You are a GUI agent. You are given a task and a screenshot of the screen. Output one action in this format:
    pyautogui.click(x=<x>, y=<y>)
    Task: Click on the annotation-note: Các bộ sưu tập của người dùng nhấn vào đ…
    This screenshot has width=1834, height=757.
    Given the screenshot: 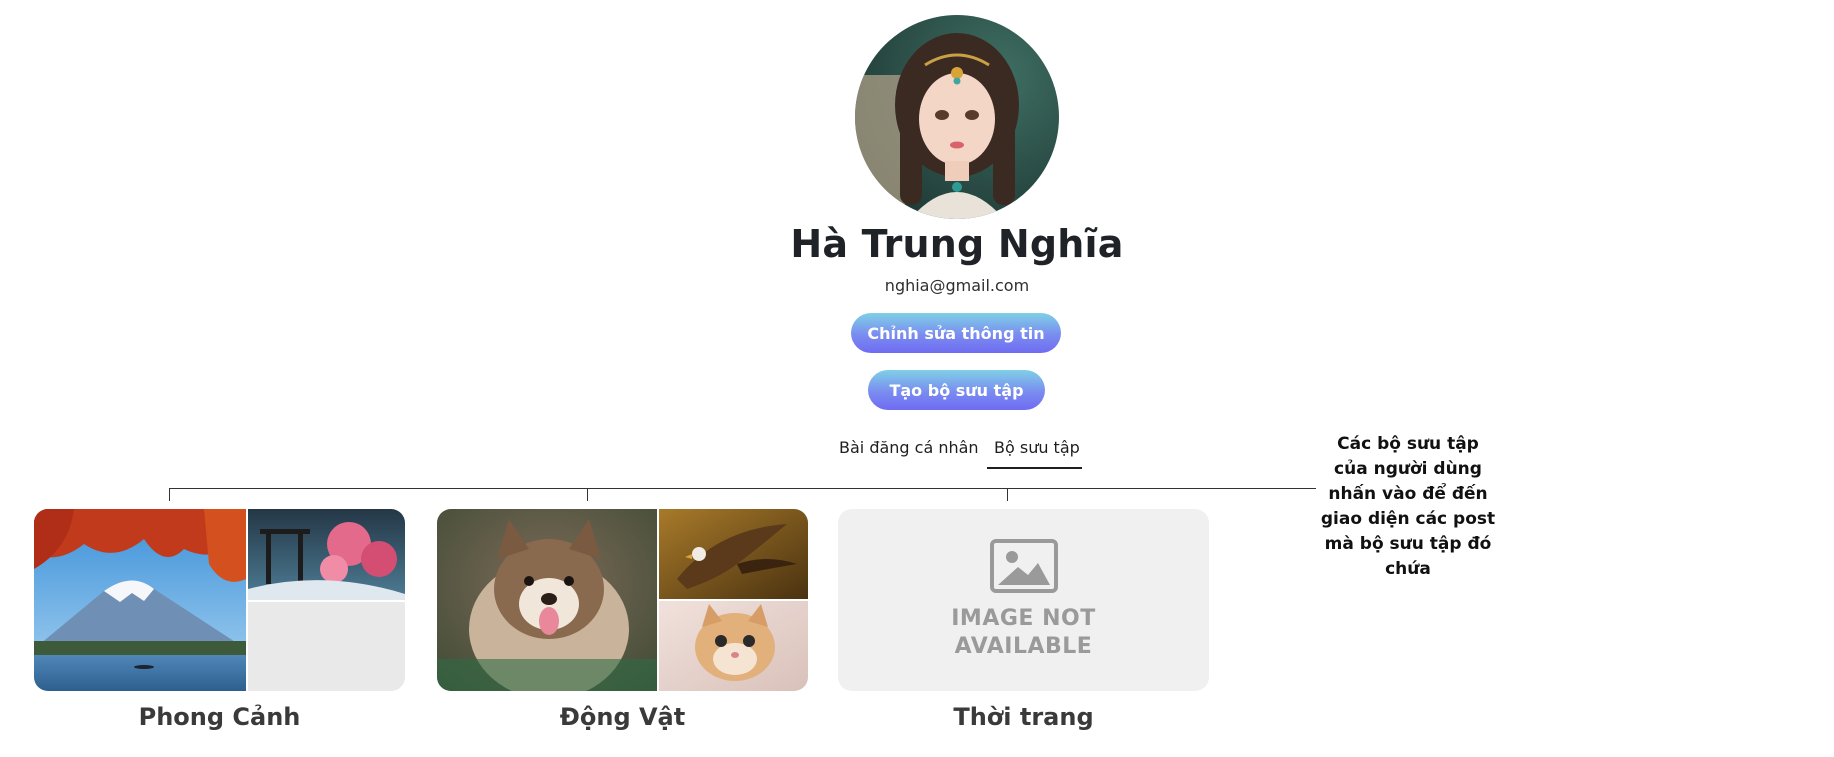 What is the action you would take?
    pyautogui.click(x=1408, y=506)
    